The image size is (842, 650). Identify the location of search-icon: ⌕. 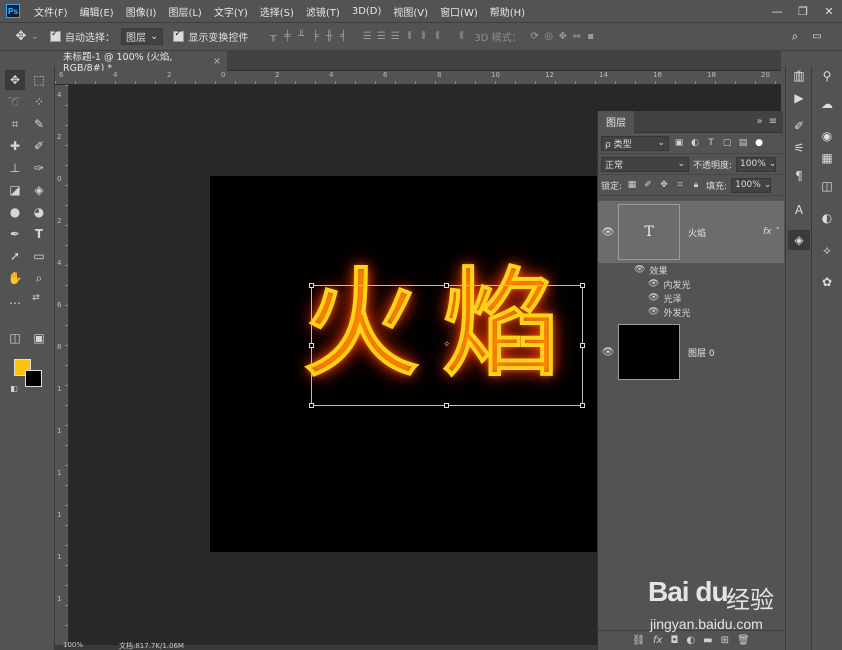
(795, 36).